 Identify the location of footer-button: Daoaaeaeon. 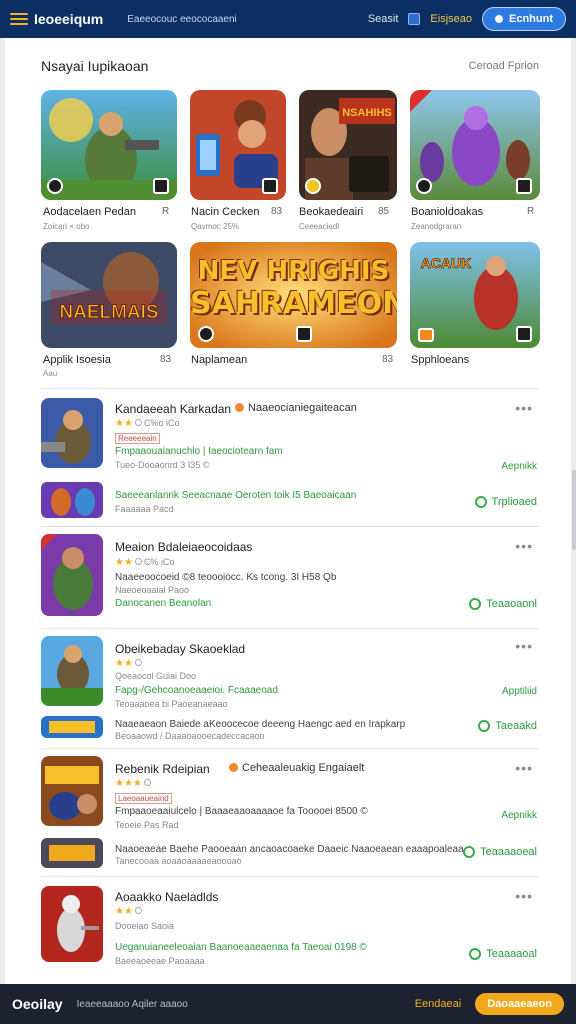
(519, 1004).